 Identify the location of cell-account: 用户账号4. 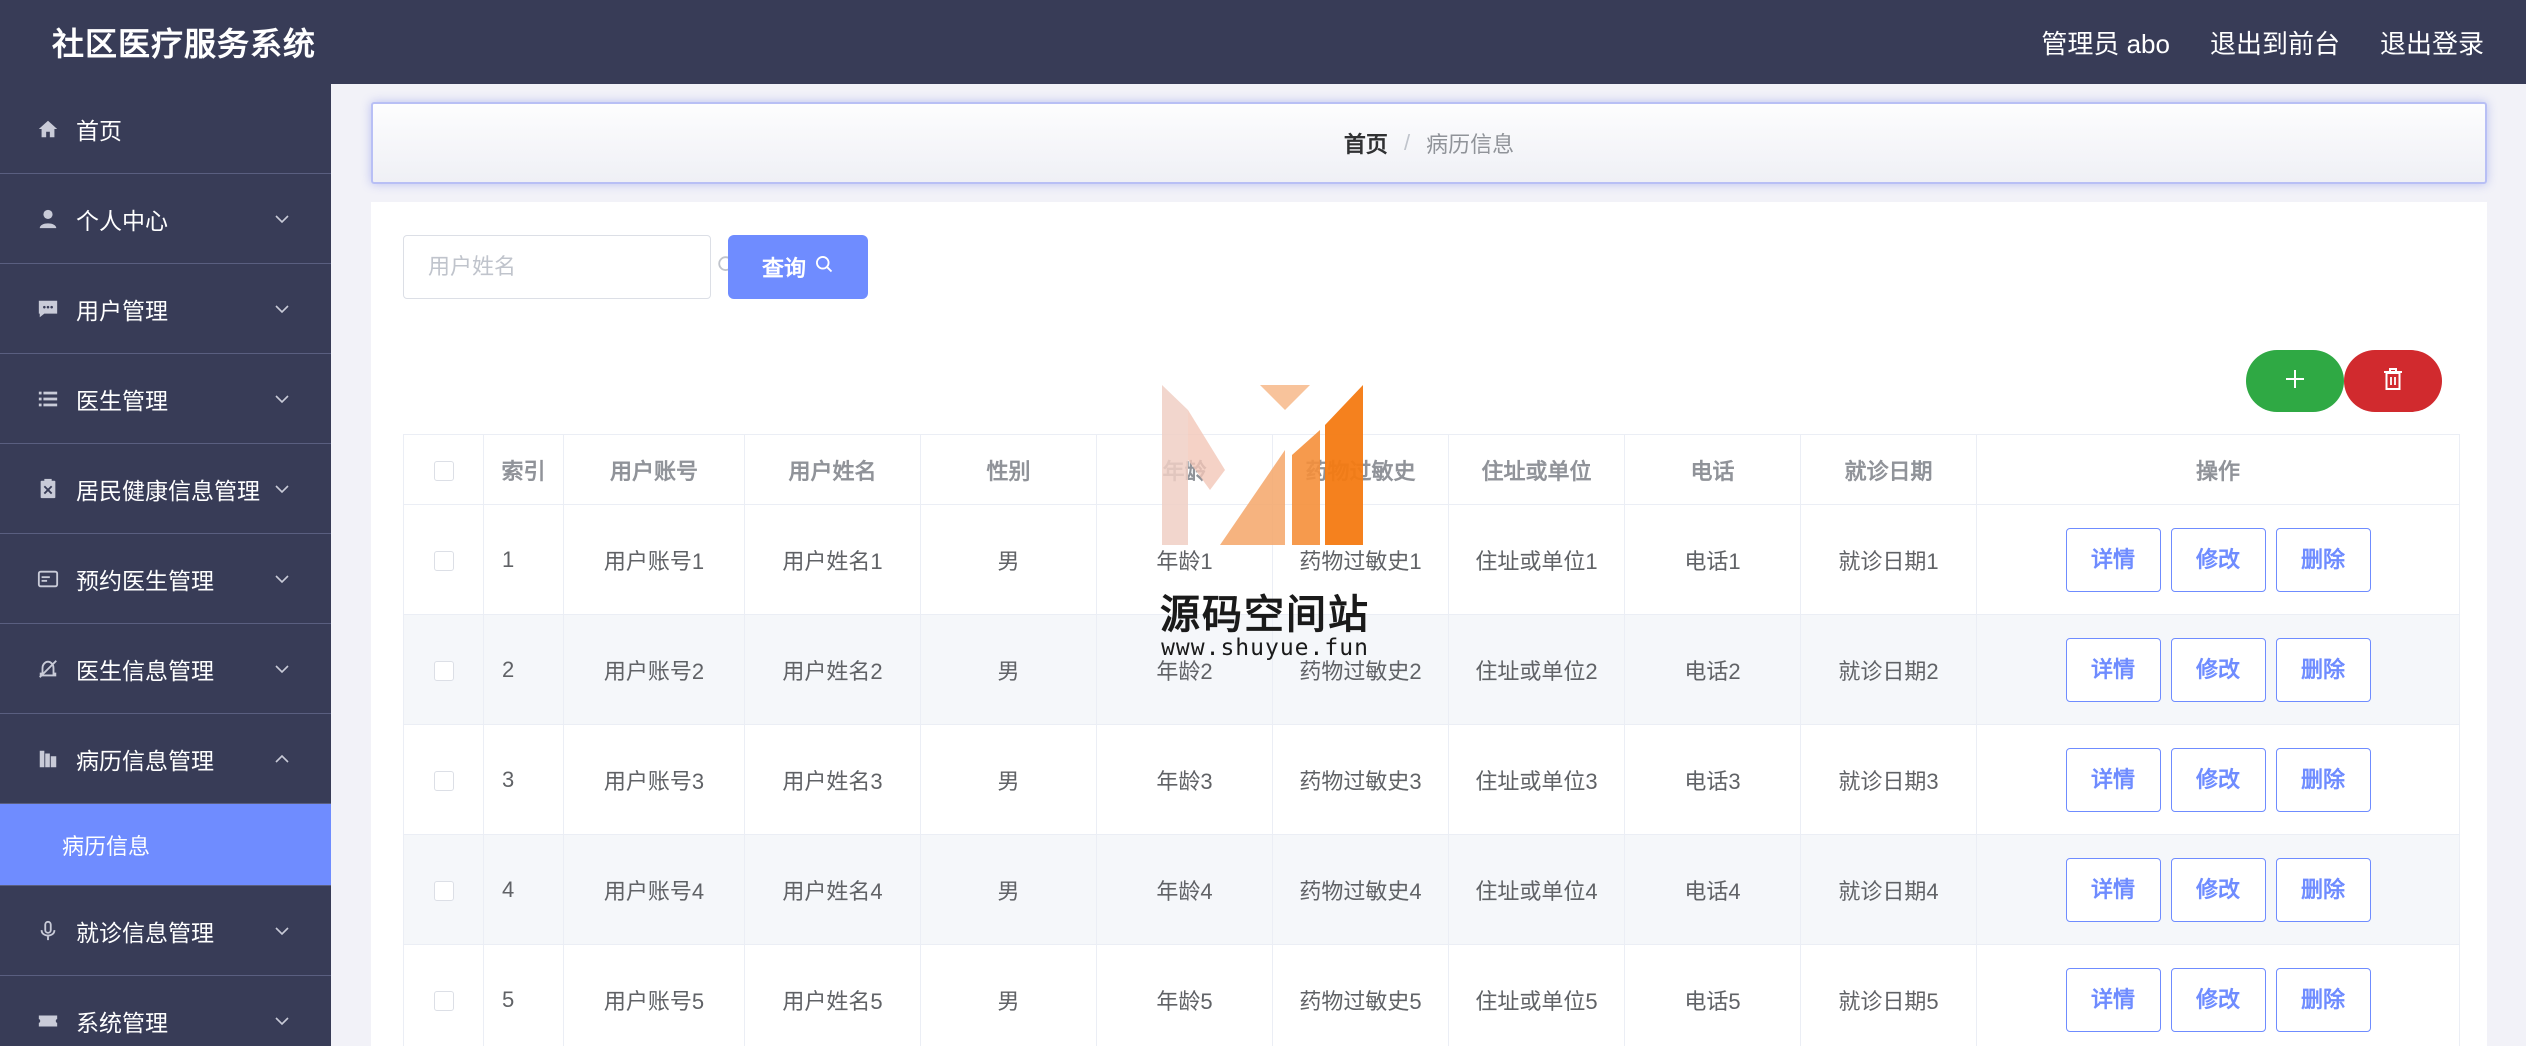
(654, 889).